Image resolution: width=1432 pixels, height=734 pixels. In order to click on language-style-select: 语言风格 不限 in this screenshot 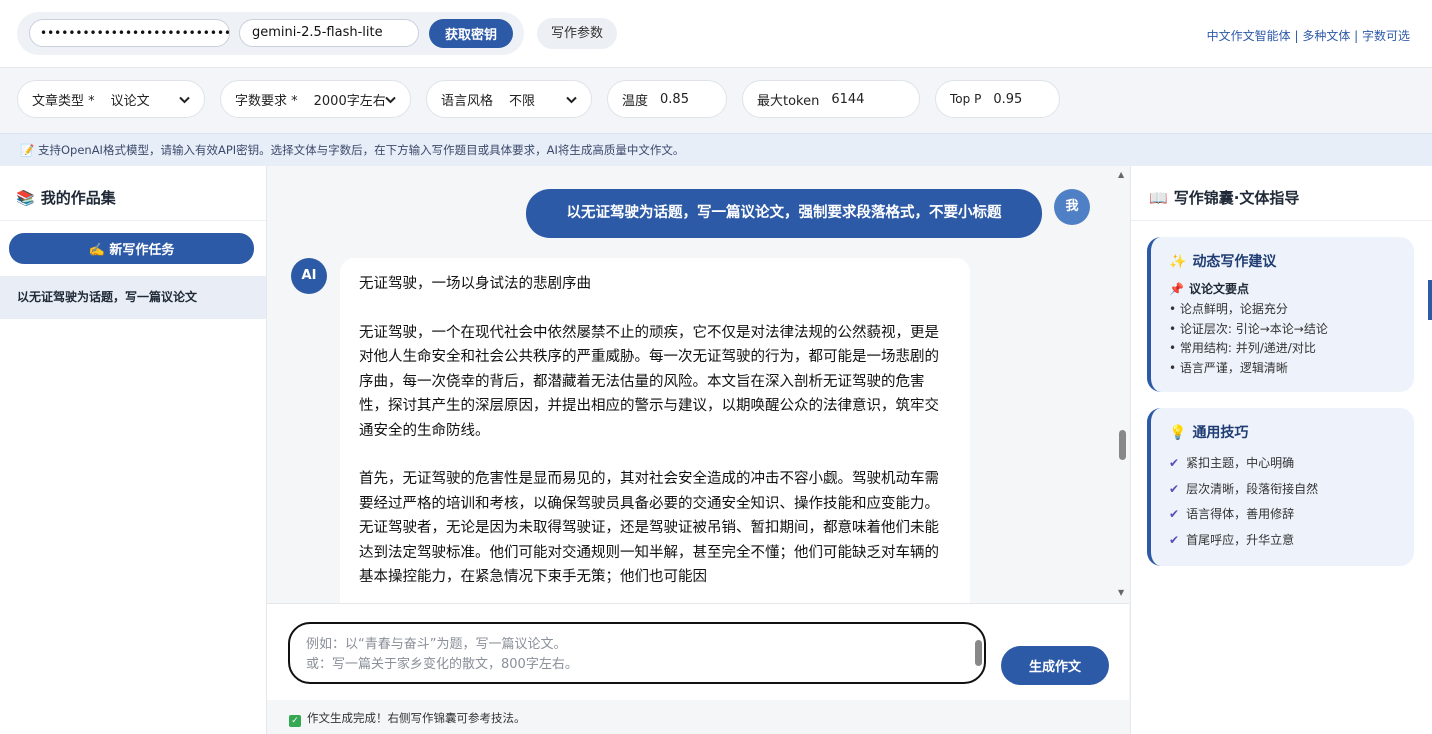, I will do `click(509, 99)`.